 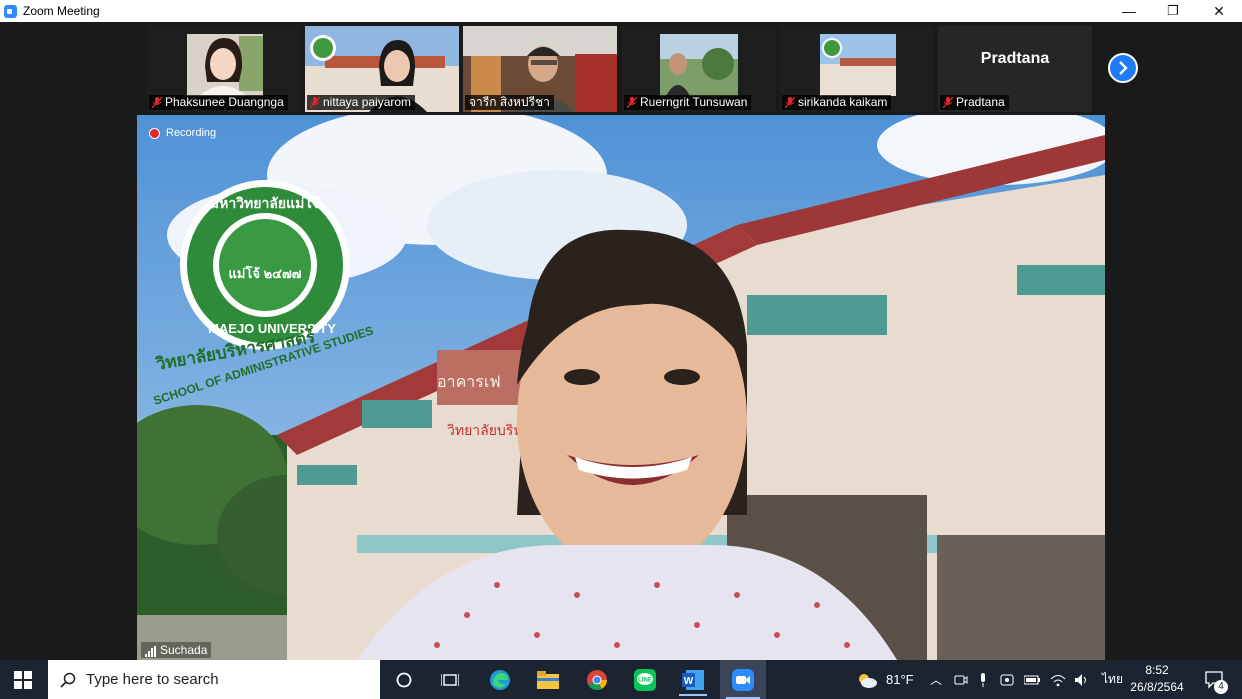 I want to click on window-title: Zoom Meeting, so click(x=61, y=11).